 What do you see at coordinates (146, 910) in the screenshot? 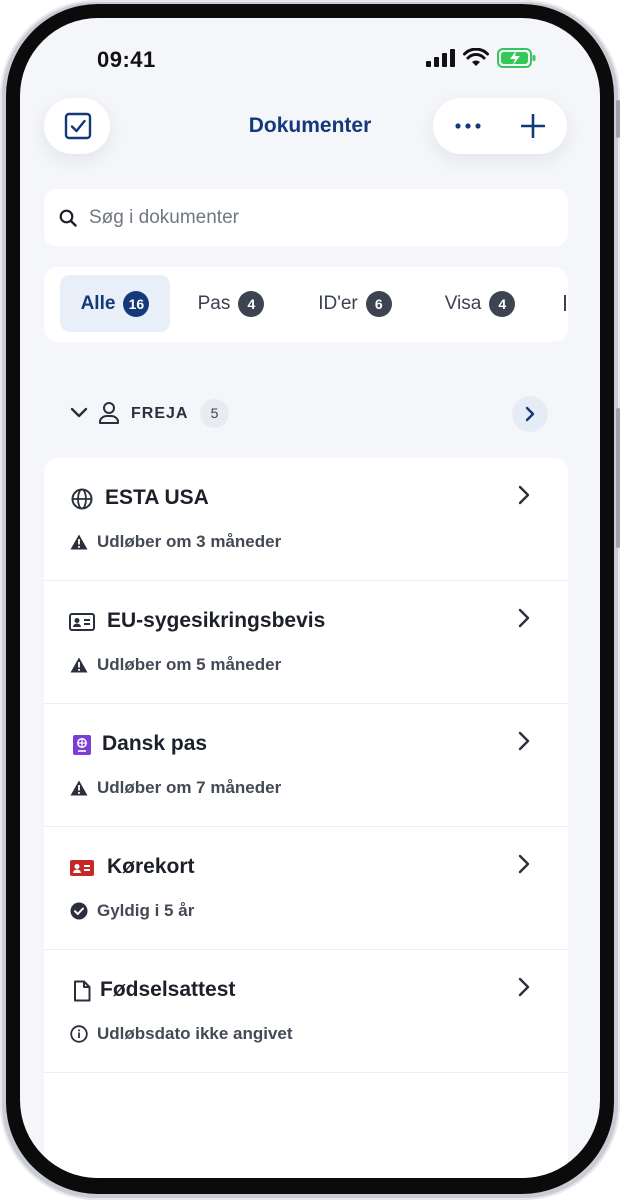
I see `document-status-text: Gyldig i 5 år` at bounding box center [146, 910].